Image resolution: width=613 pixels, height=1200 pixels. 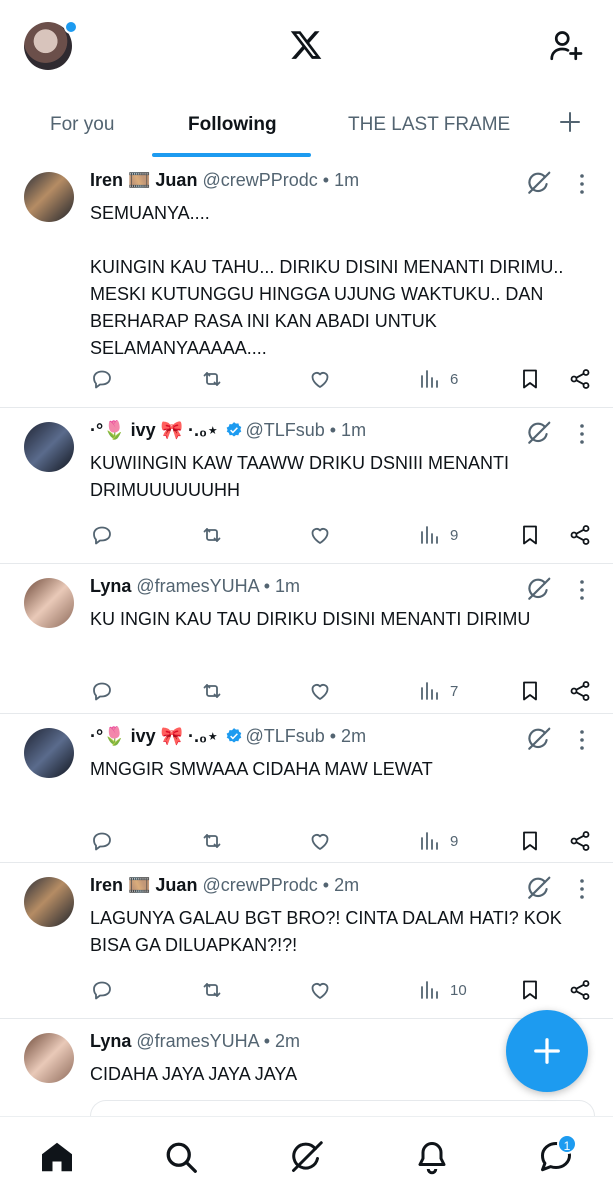 I want to click on tweet-text: CIDAHA JAYA JAYA JAYA, so click(x=194, y=1074).